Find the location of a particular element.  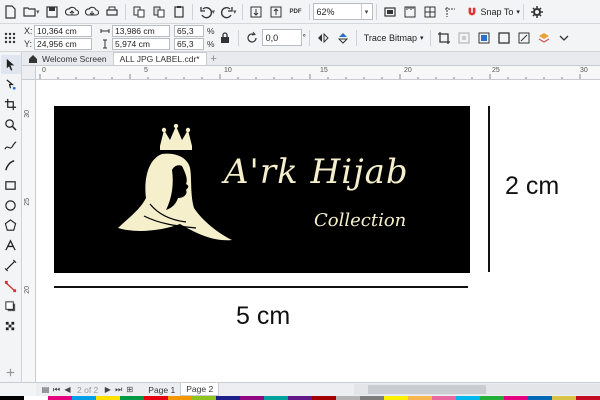

polygon-tool is located at coordinates (11, 225).